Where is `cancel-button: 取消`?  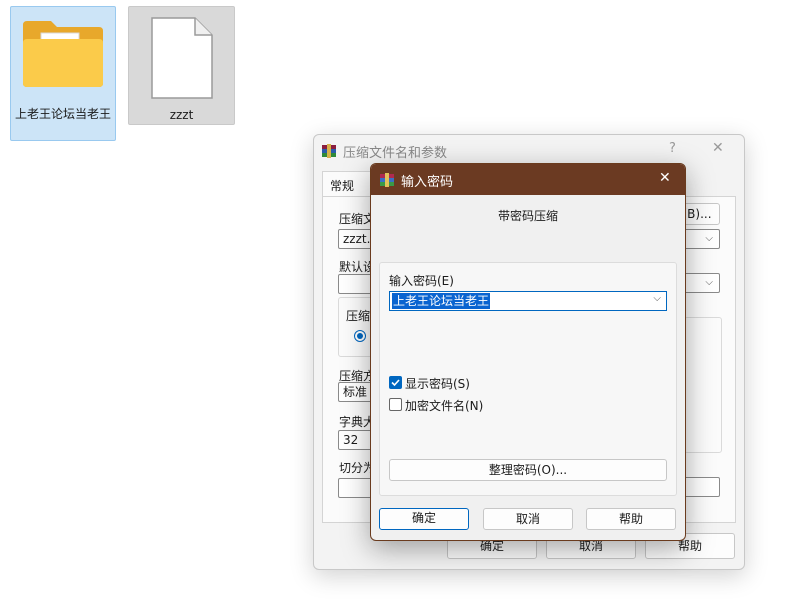
cancel-button: 取消 is located at coordinates (528, 519).